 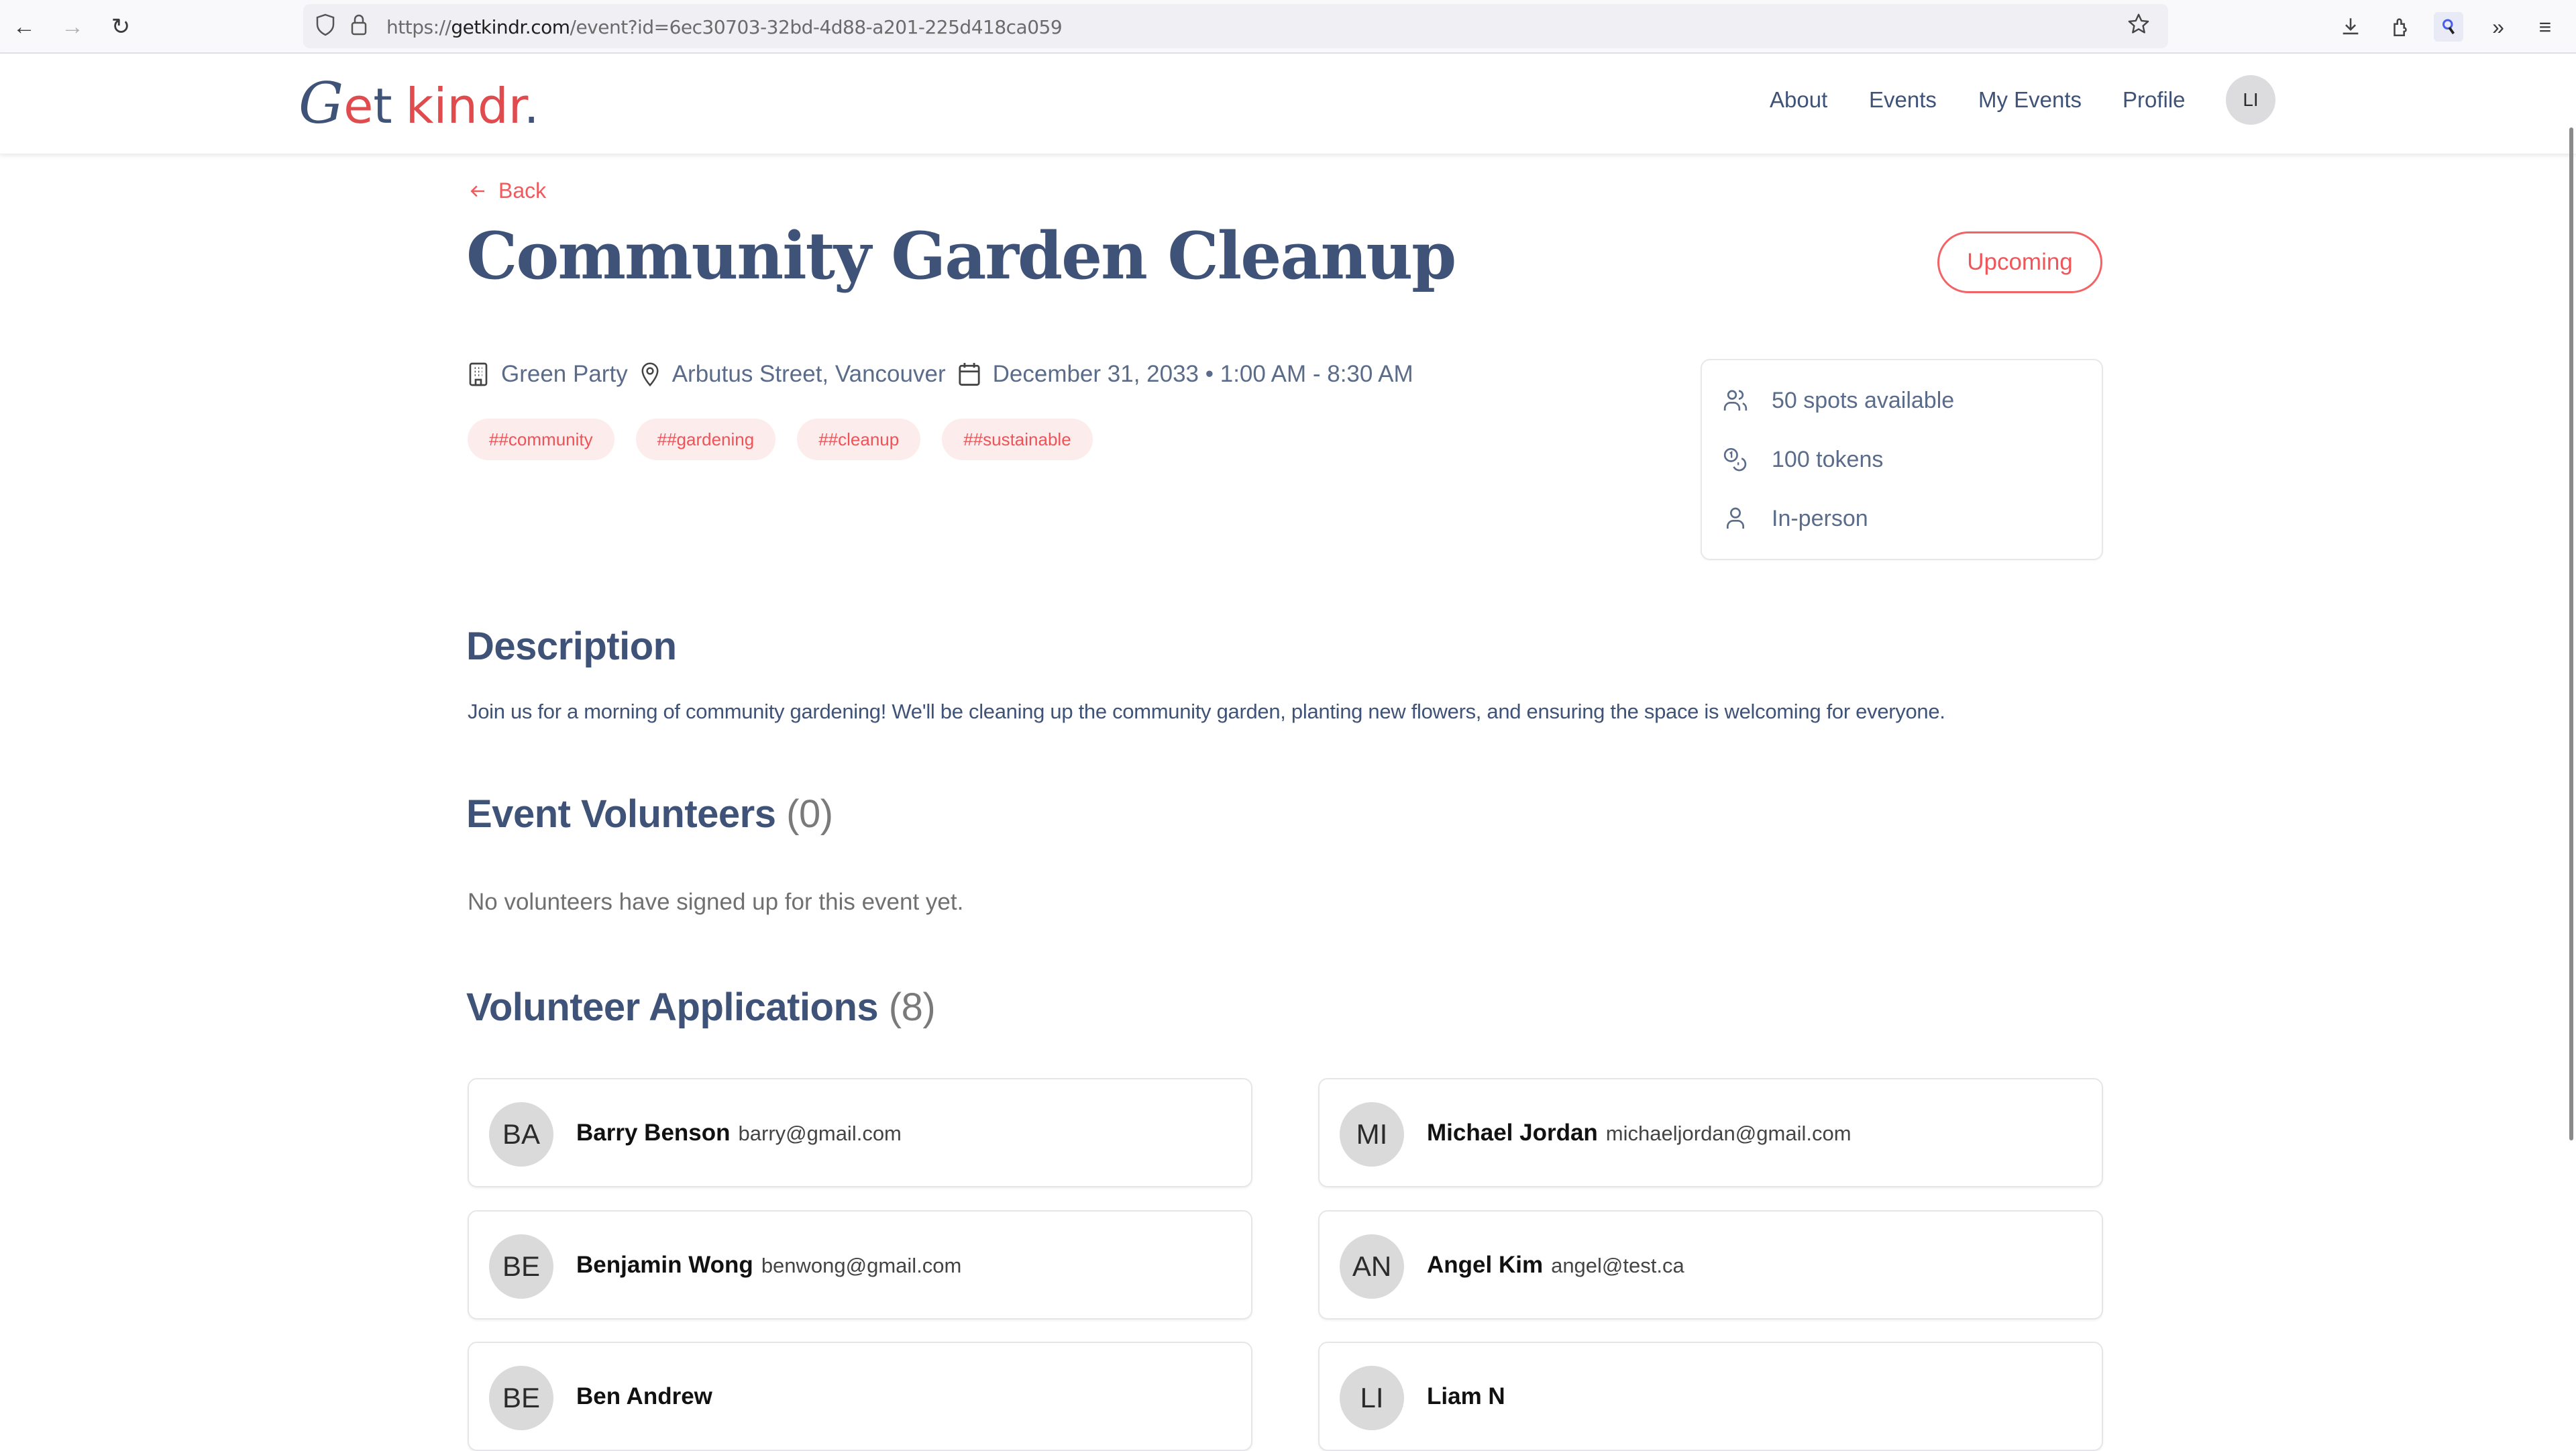 I want to click on applicant-avatar: MI, so click(x=1372, y=1134).